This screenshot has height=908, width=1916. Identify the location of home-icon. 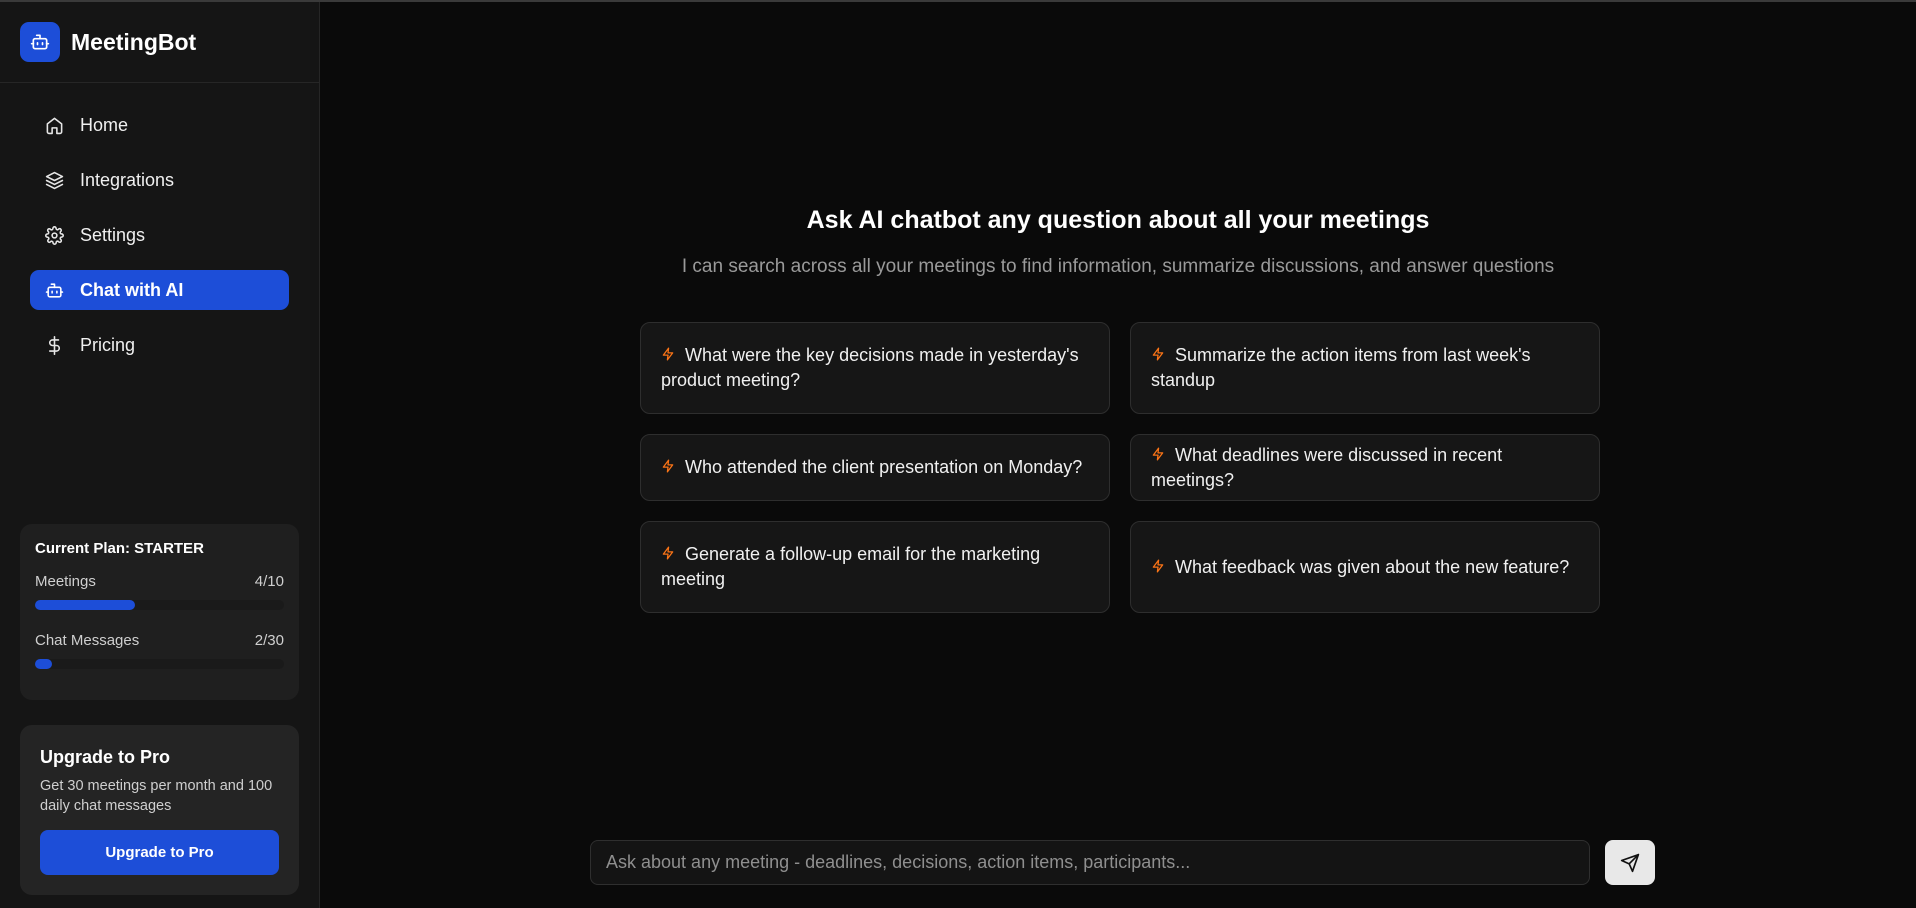
(54, 125).